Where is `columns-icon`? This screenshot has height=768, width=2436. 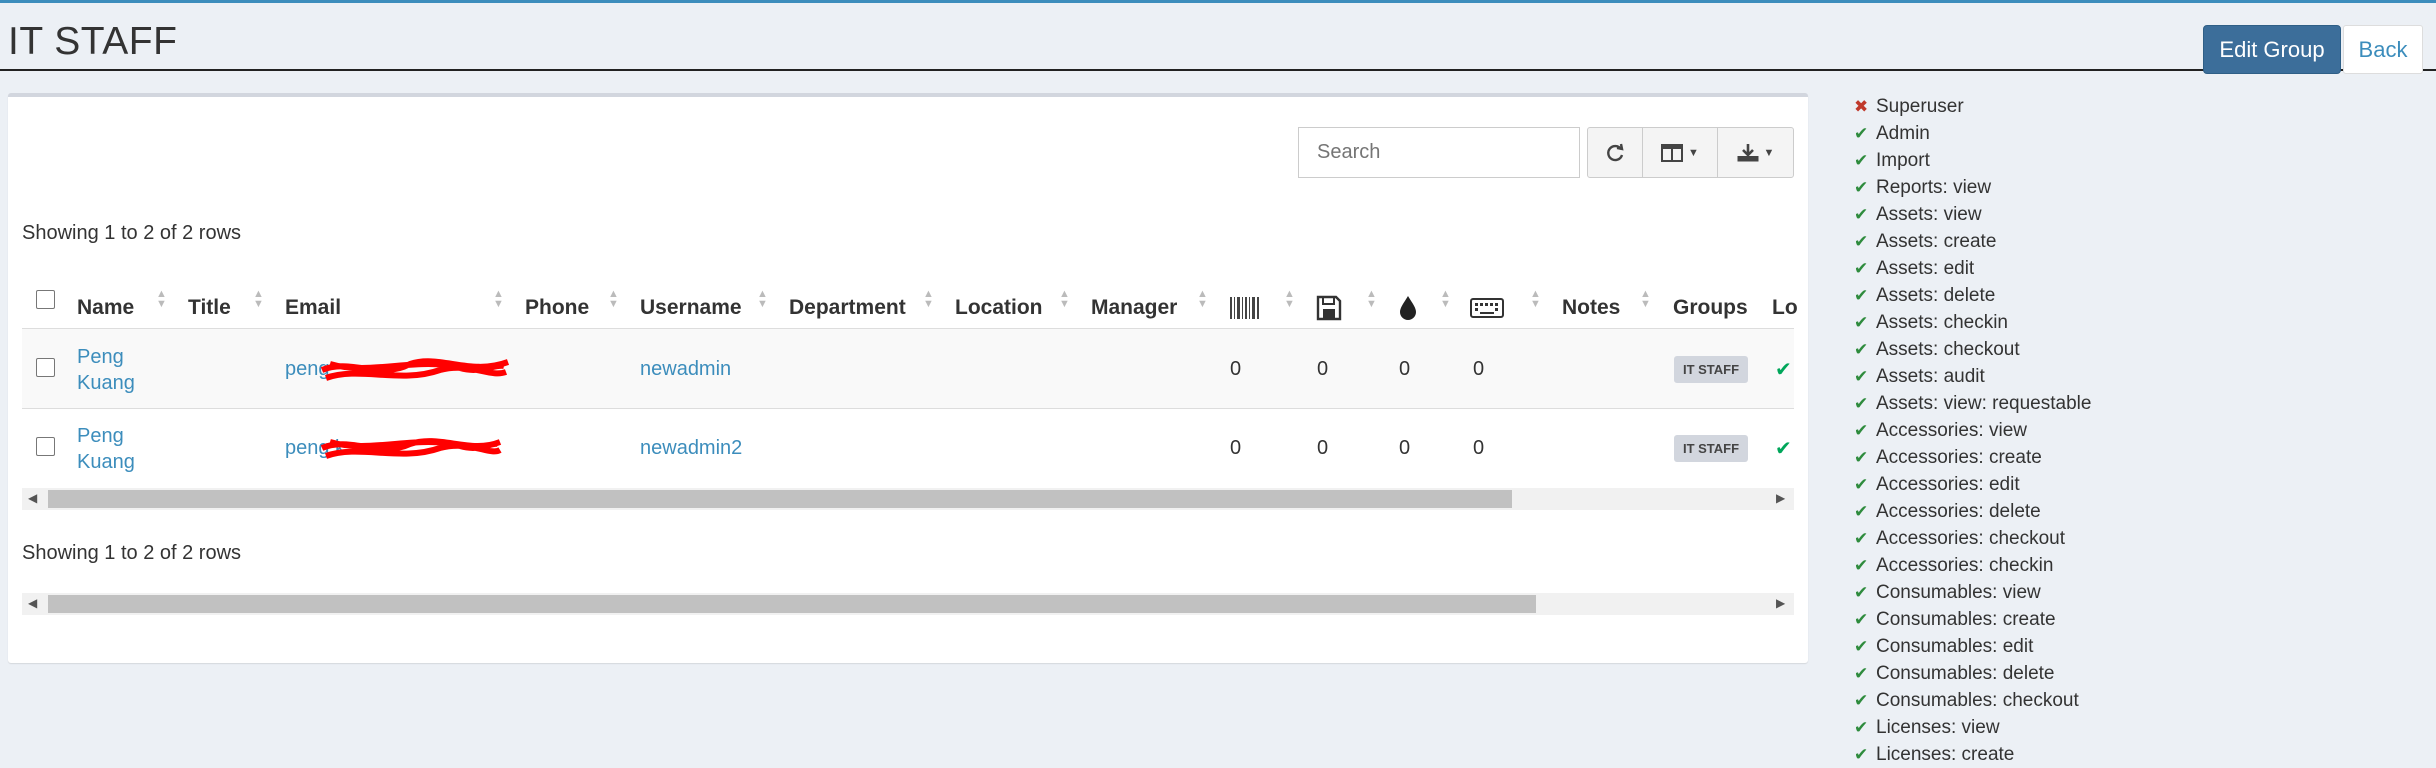 columns-icon is located at coordinates (1672, 152).